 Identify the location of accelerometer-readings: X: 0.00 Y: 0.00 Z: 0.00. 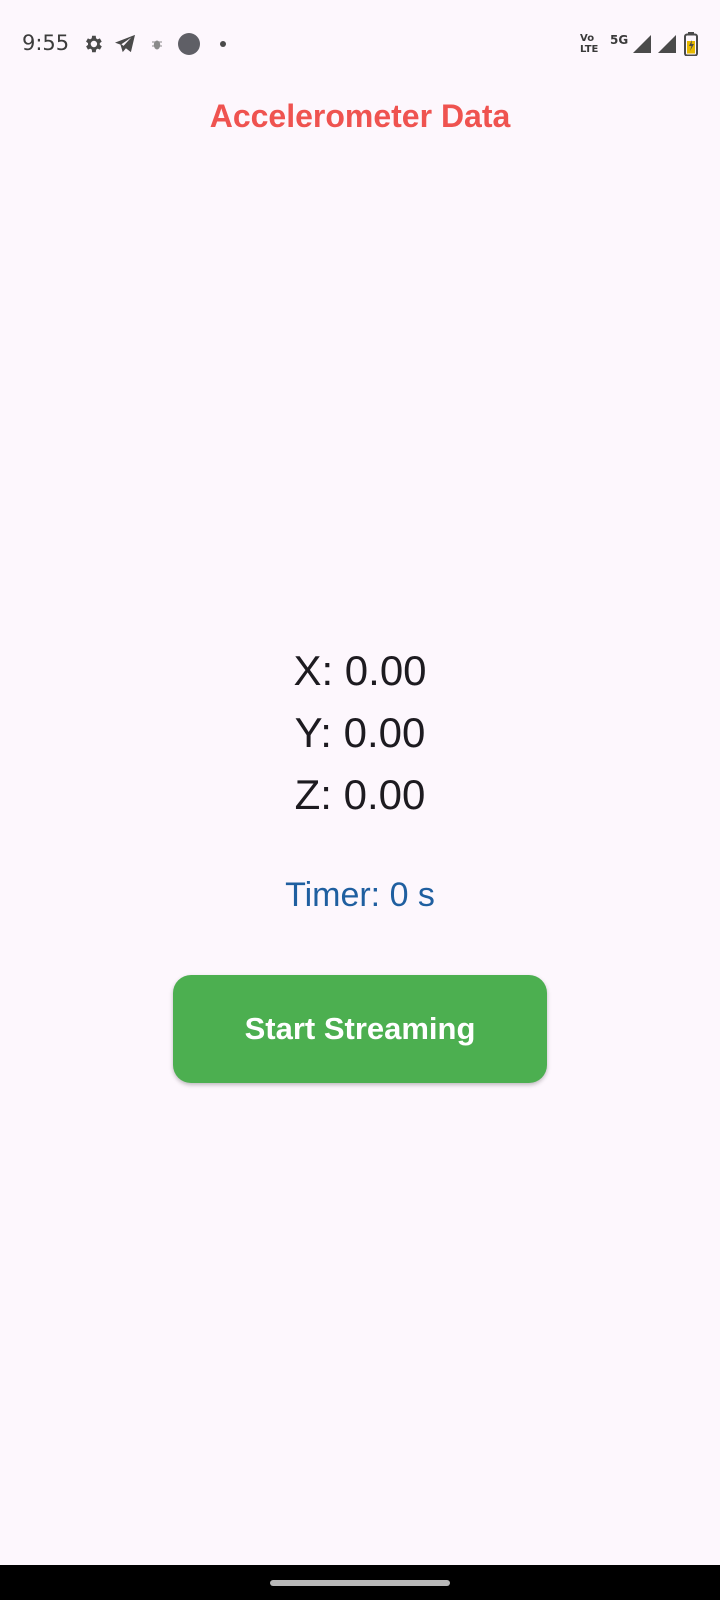
(360, 733).